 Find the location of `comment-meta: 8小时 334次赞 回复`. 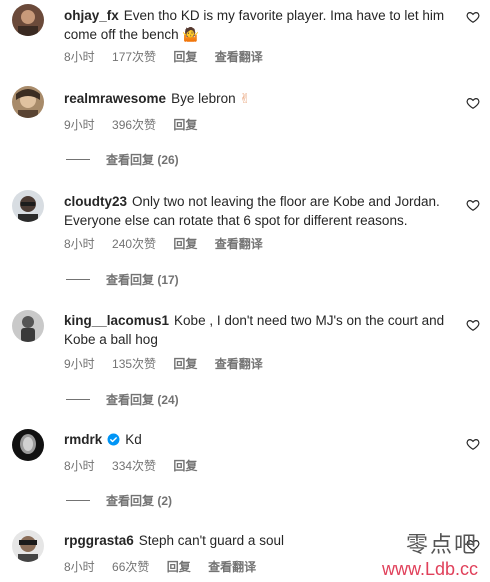

comment-meta: 8小时 334次赞 回复 is located at coordinates (137, 465).